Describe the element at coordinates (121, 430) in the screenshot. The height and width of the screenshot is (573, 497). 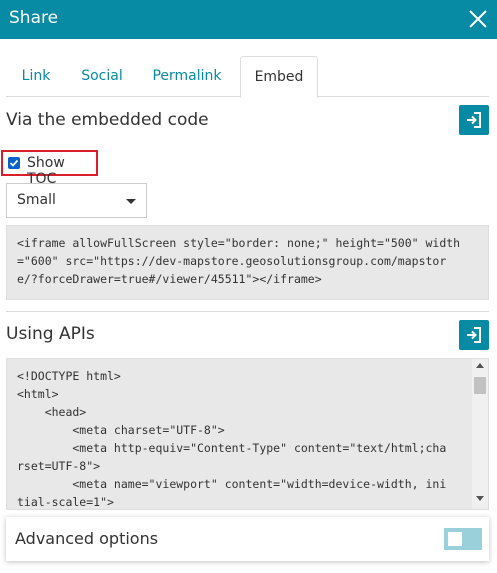
I see `code-line: <meta charset="UTF-8">` at that location.